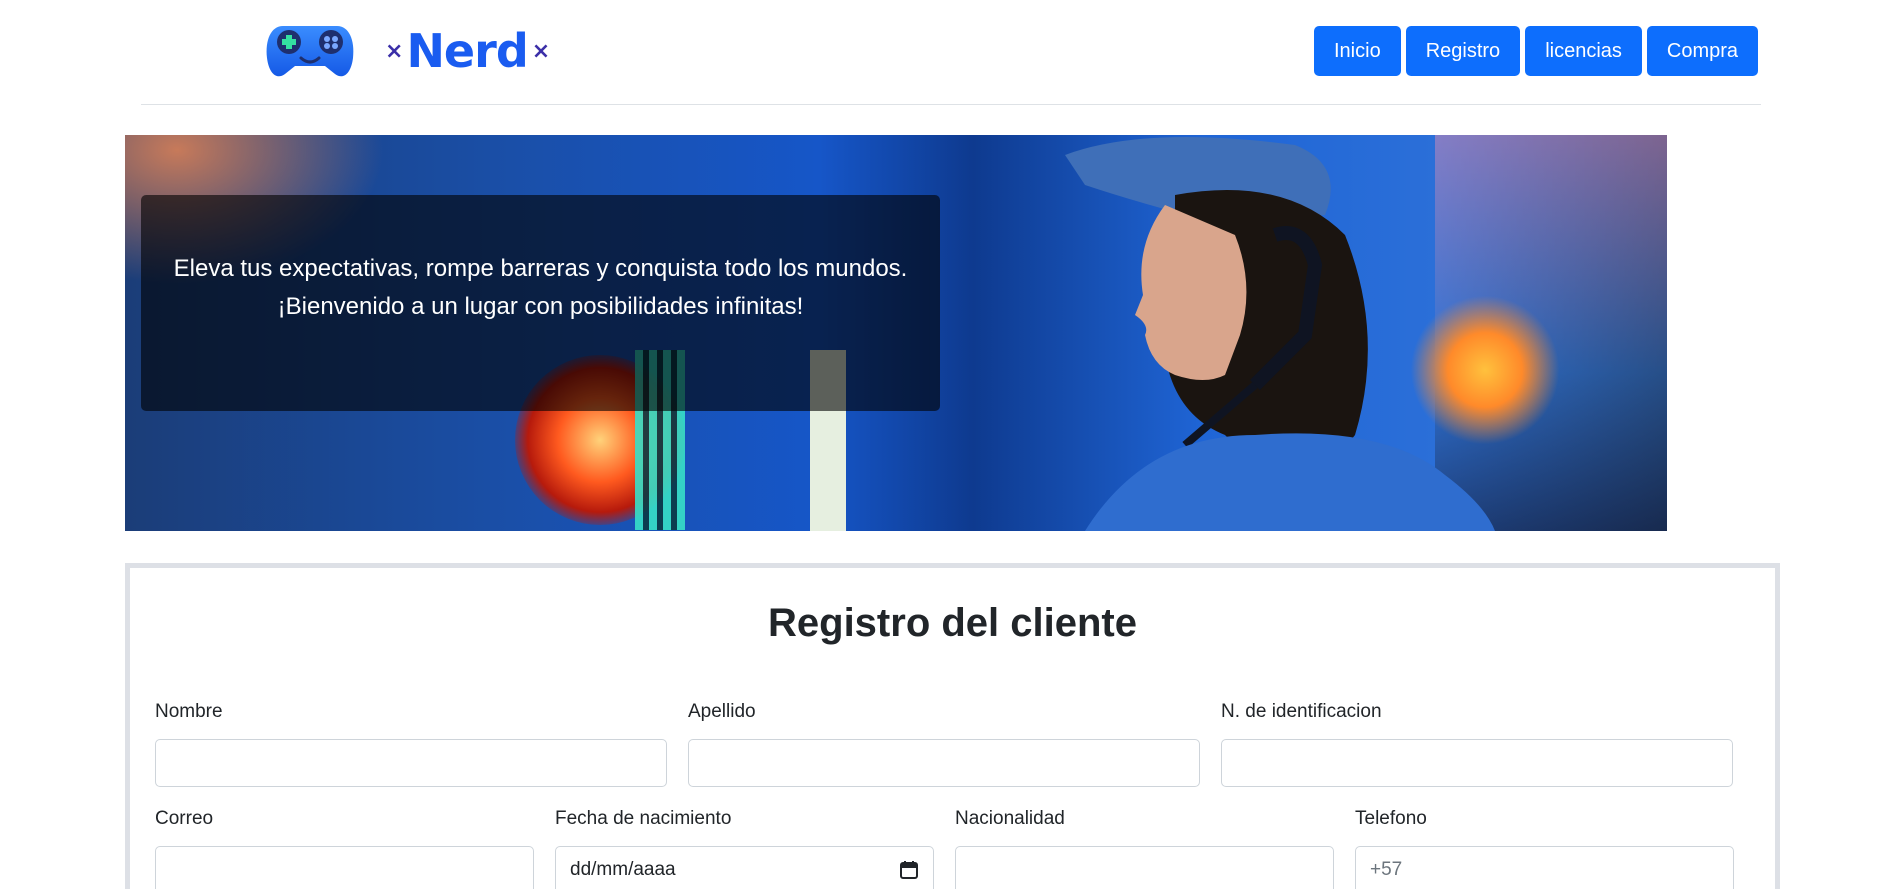 The height and width of the screenshot is (889, 1898). What do you see at coordinates (1010, 818) in the screenshot?
I see `nacionalidad-label: Nacionalidad` at bounding box center [1010, 818].